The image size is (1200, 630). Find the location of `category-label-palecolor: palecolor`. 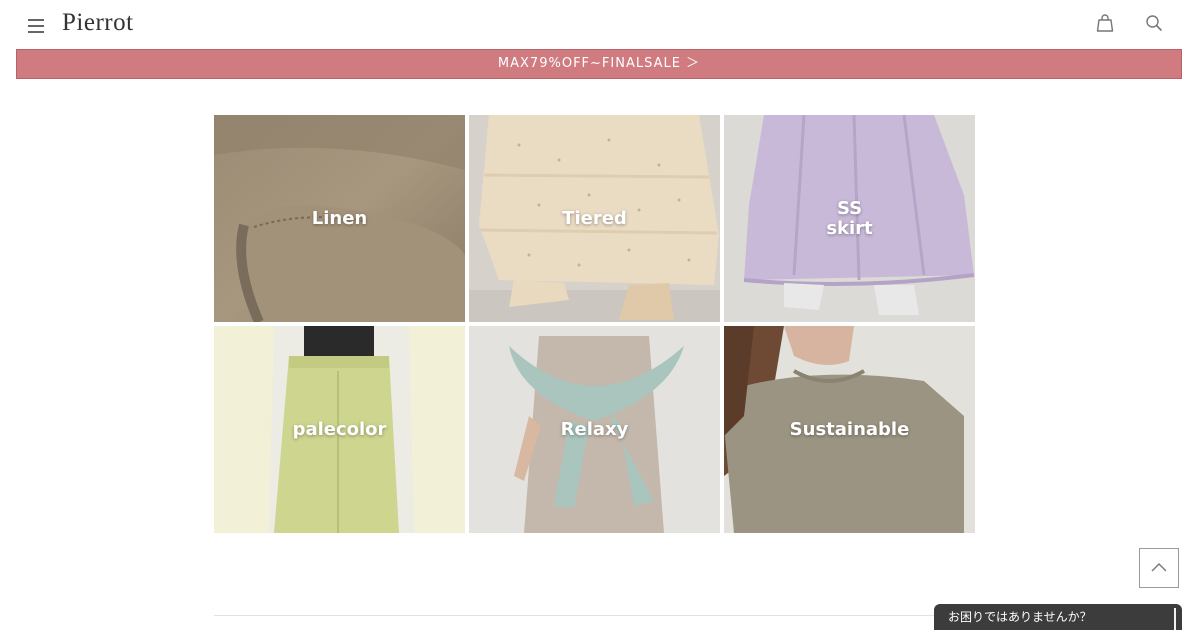

category-label-palecolor: palecolor is located at coordinates (339, 429).